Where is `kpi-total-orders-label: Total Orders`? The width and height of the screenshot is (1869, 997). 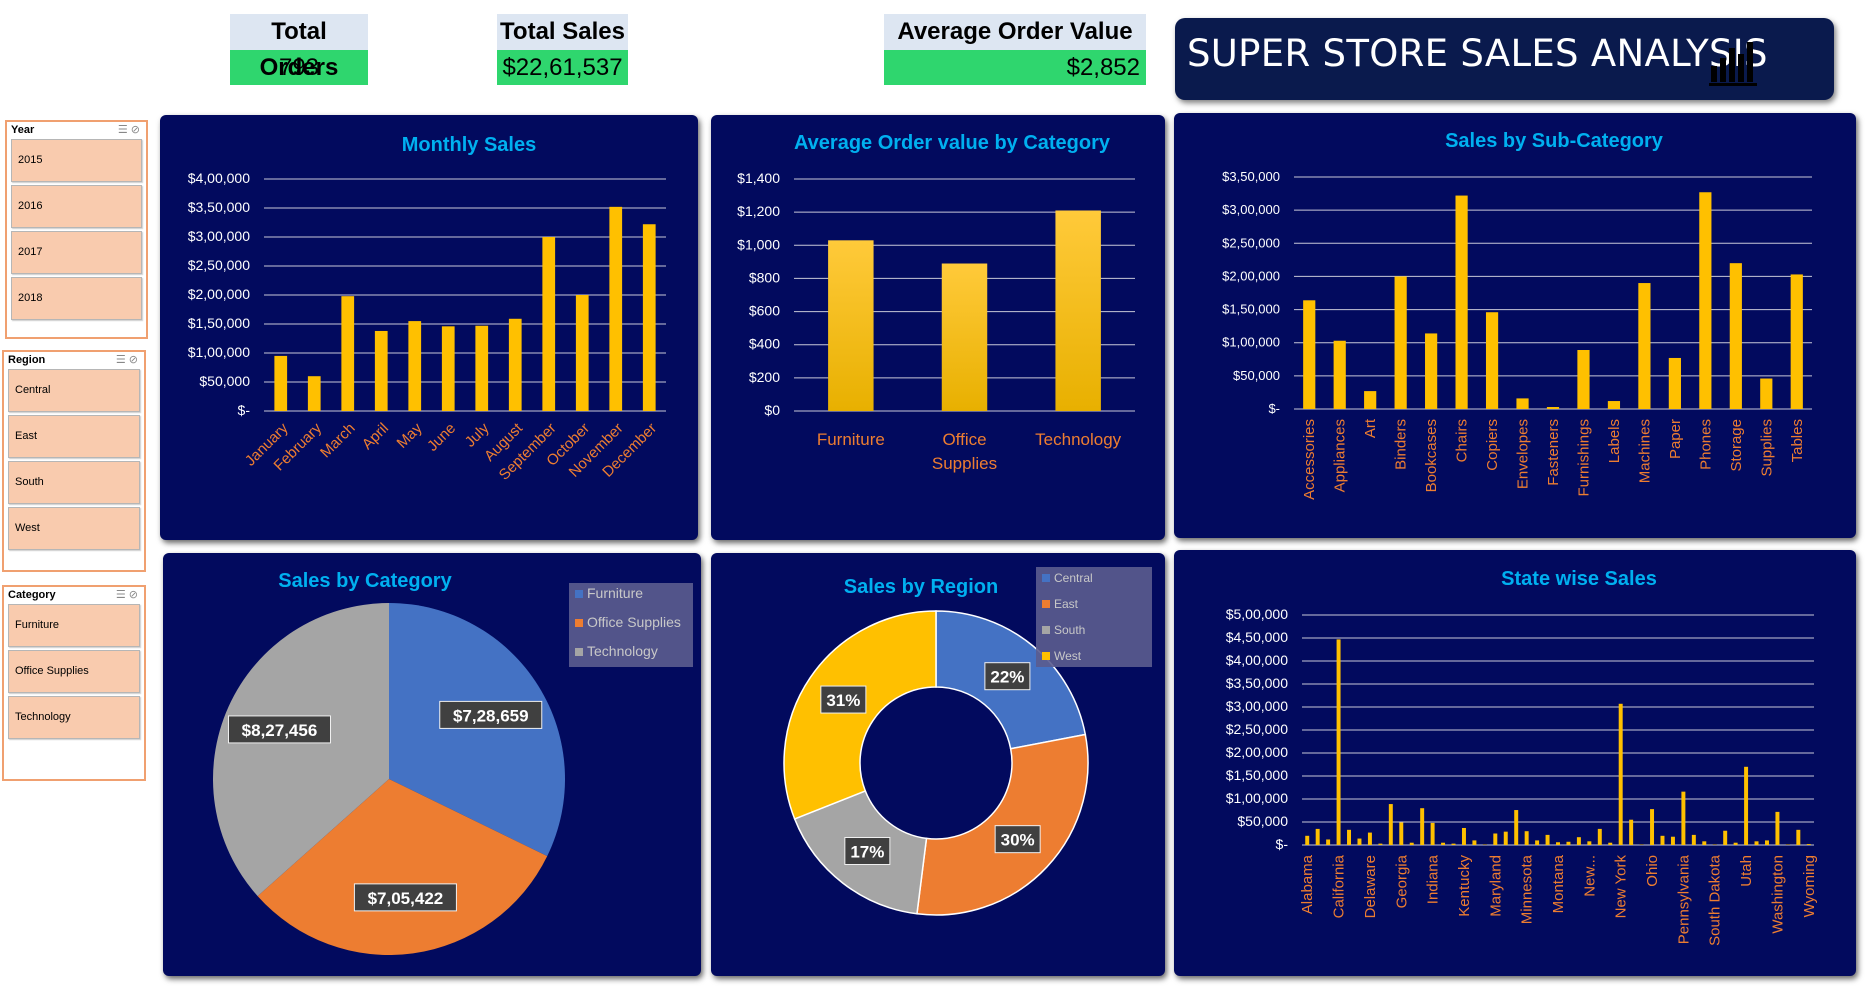 kpi-total-orders-label: Total Orders is located at coordinates (299, 47).